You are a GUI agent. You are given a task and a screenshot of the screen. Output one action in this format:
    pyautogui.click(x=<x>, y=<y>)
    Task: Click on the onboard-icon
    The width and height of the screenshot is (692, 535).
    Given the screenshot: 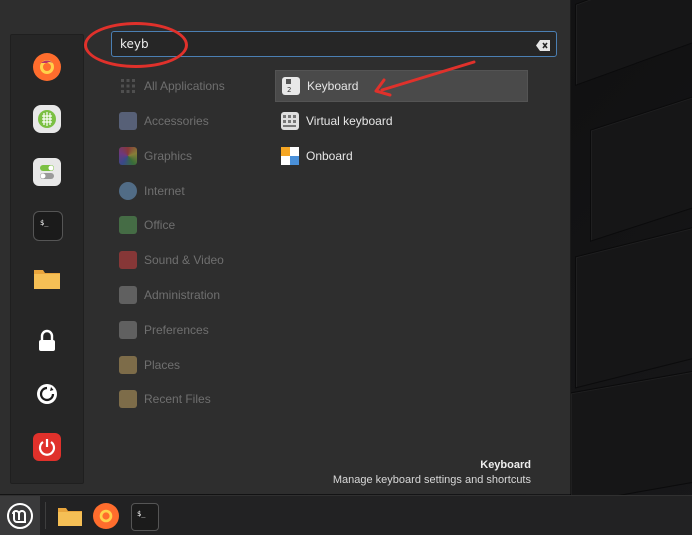 What is the action you would take?
    pyautogui.click(x=290, y=156)
    